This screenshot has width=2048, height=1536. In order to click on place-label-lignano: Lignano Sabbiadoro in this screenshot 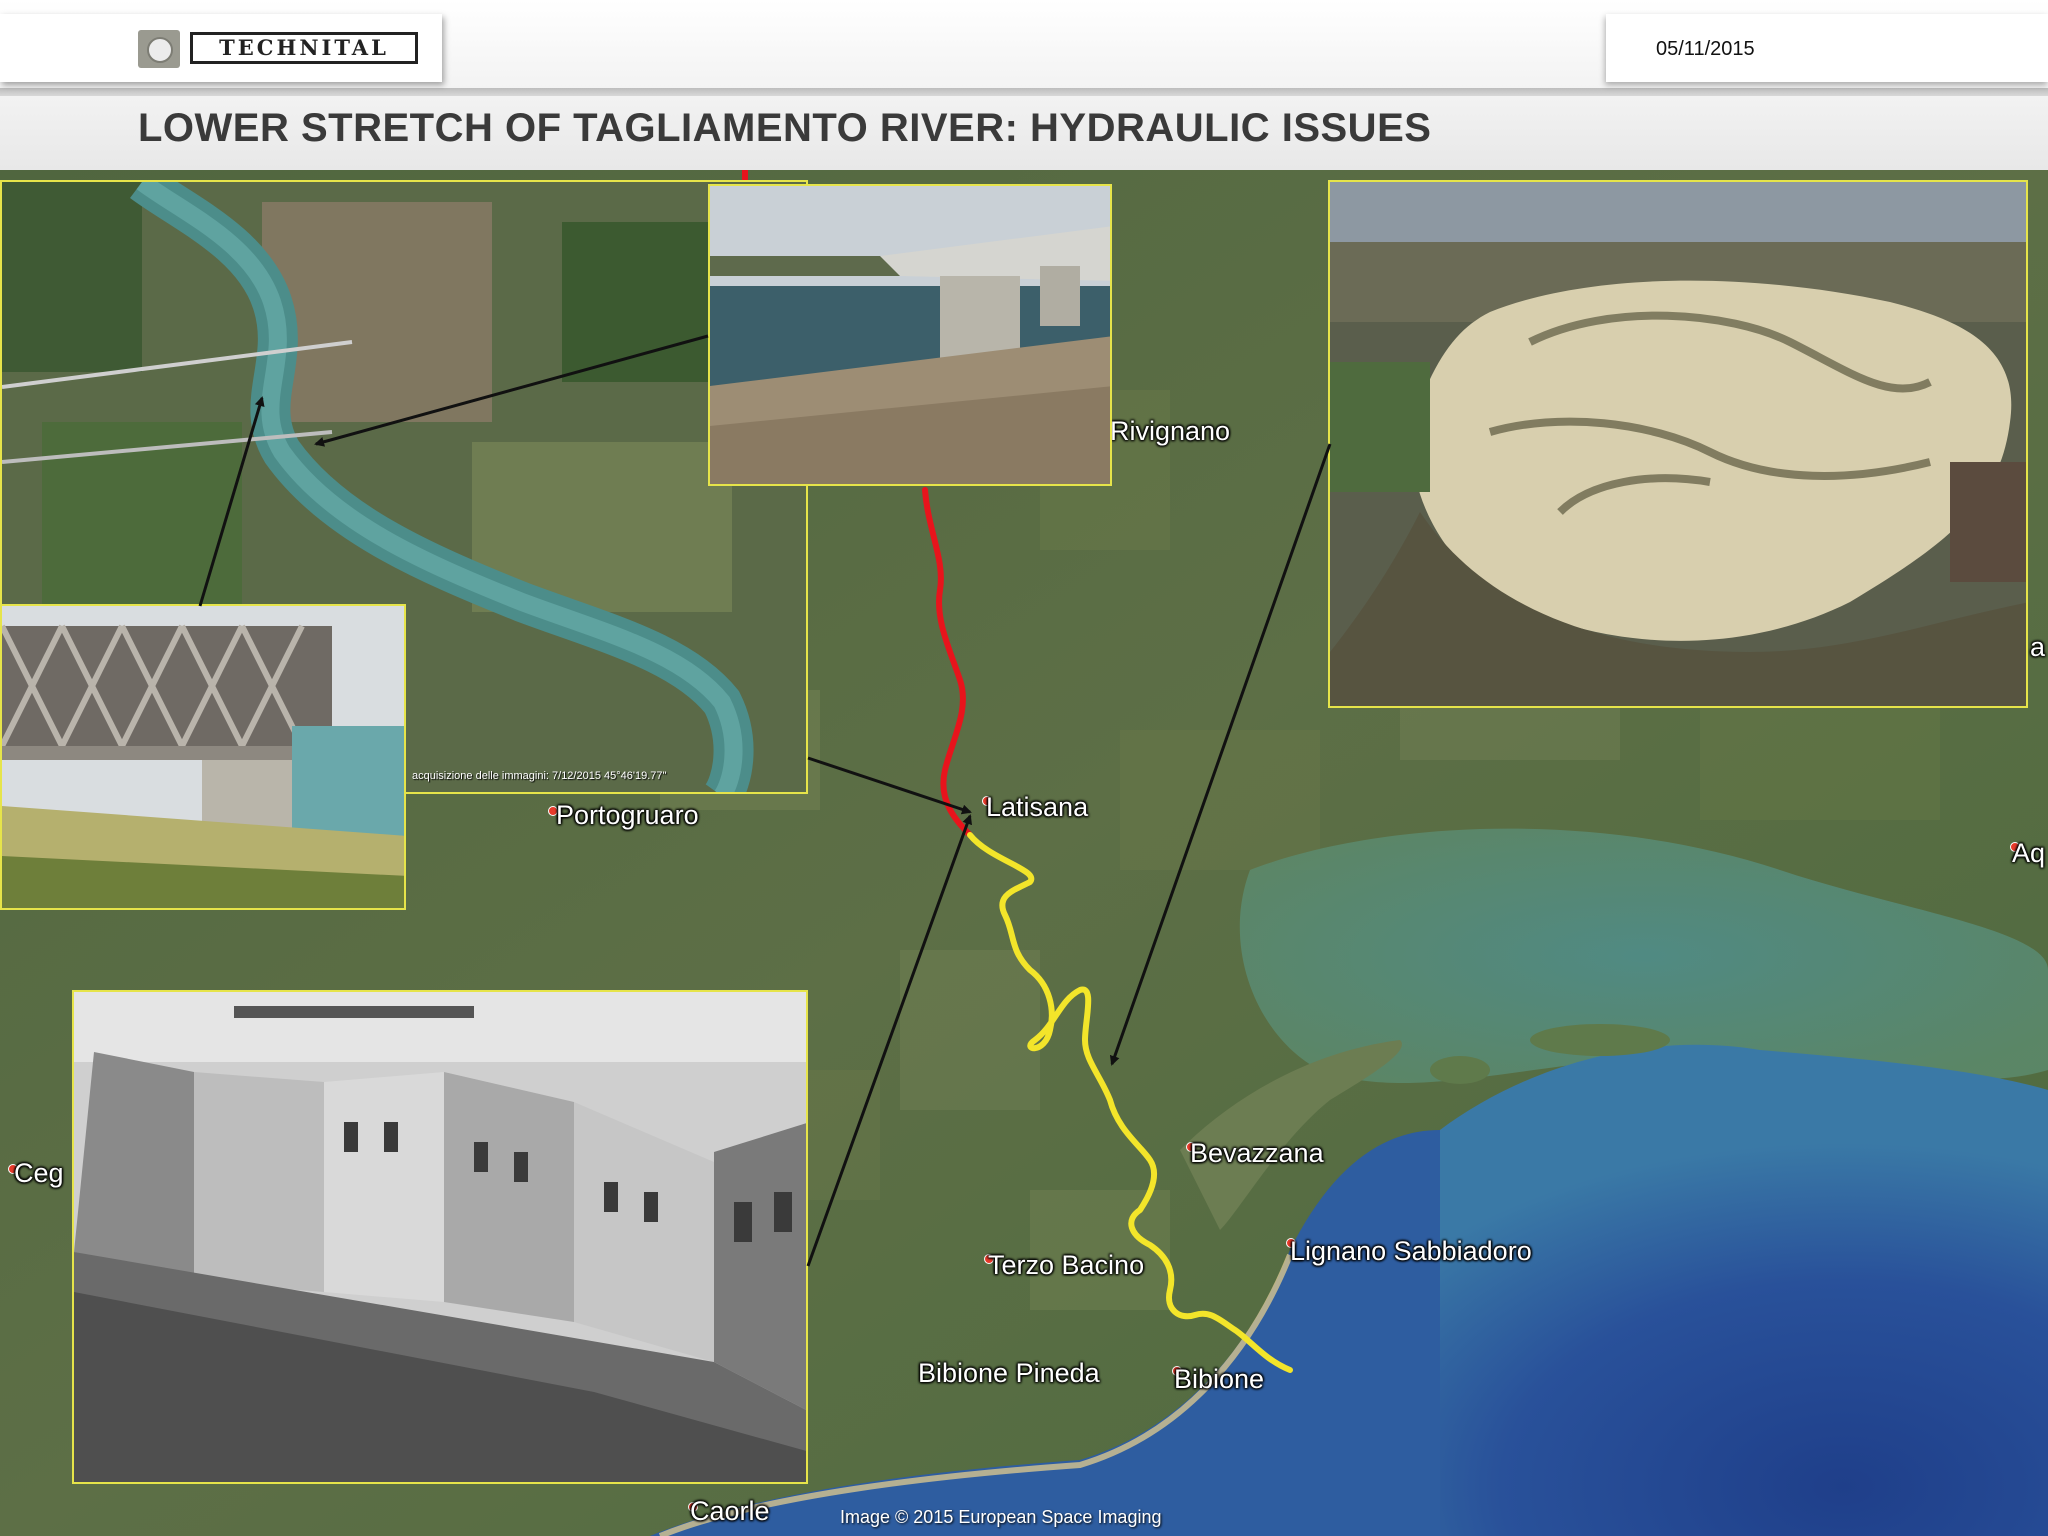, I will do `click(1411, 1251)`.